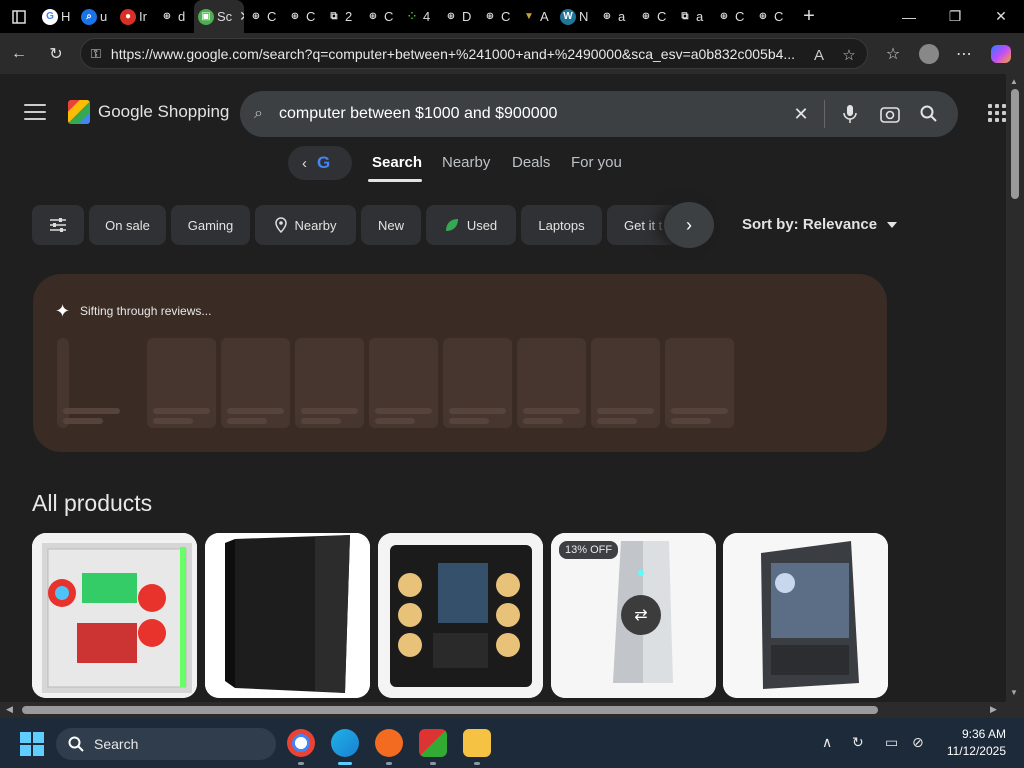  What do you see at coordinates (471, 225) in the screenshot?
I see `chip-used: Used` at bounding box center [471, 225].